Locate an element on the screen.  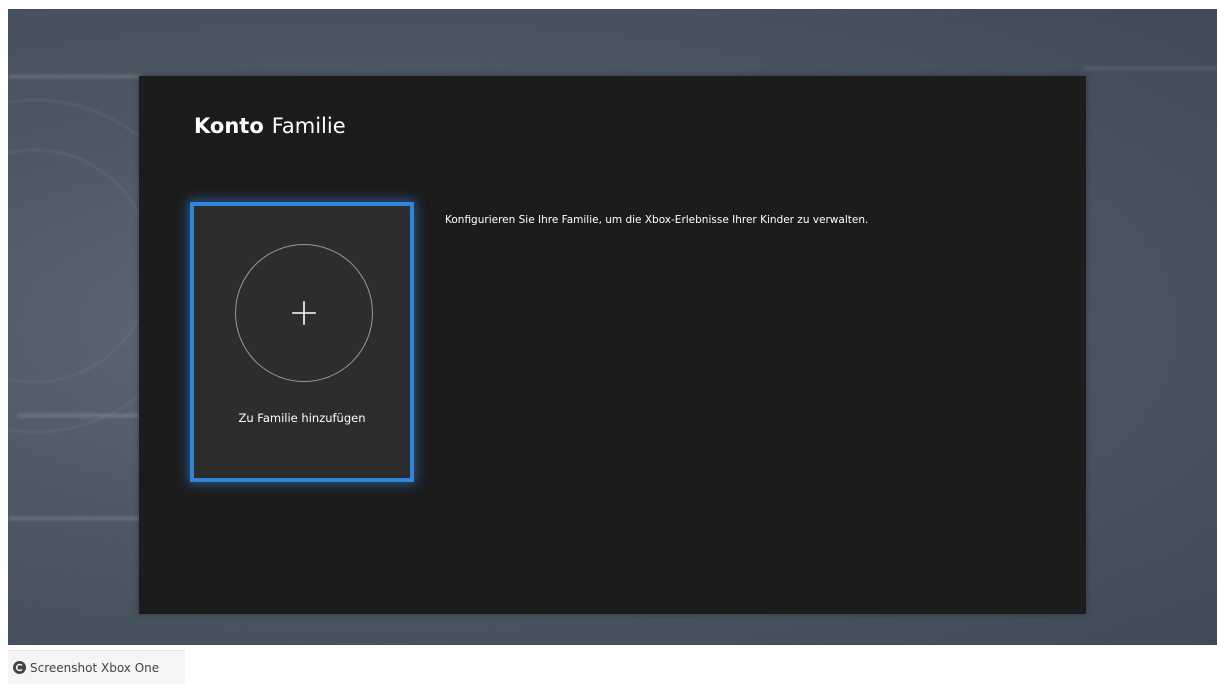
add-circle is located at coordinates (304, 313).